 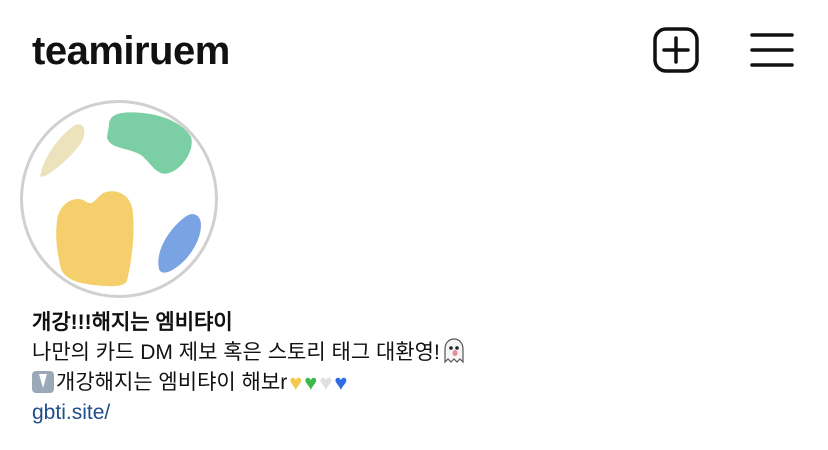 I want to click on ghost-icon, so click(x=454, y=351).